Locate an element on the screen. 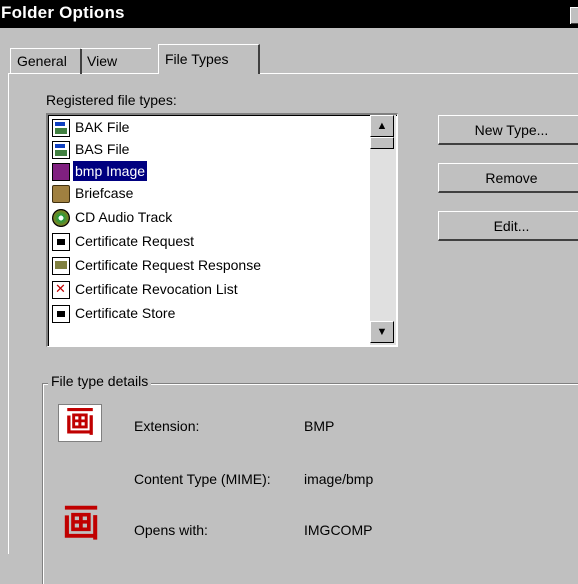 Image resolution: width=578 pixels, height=584 pixels. list-item-label: Certificate Request Response is located at coordinates (168, 265).